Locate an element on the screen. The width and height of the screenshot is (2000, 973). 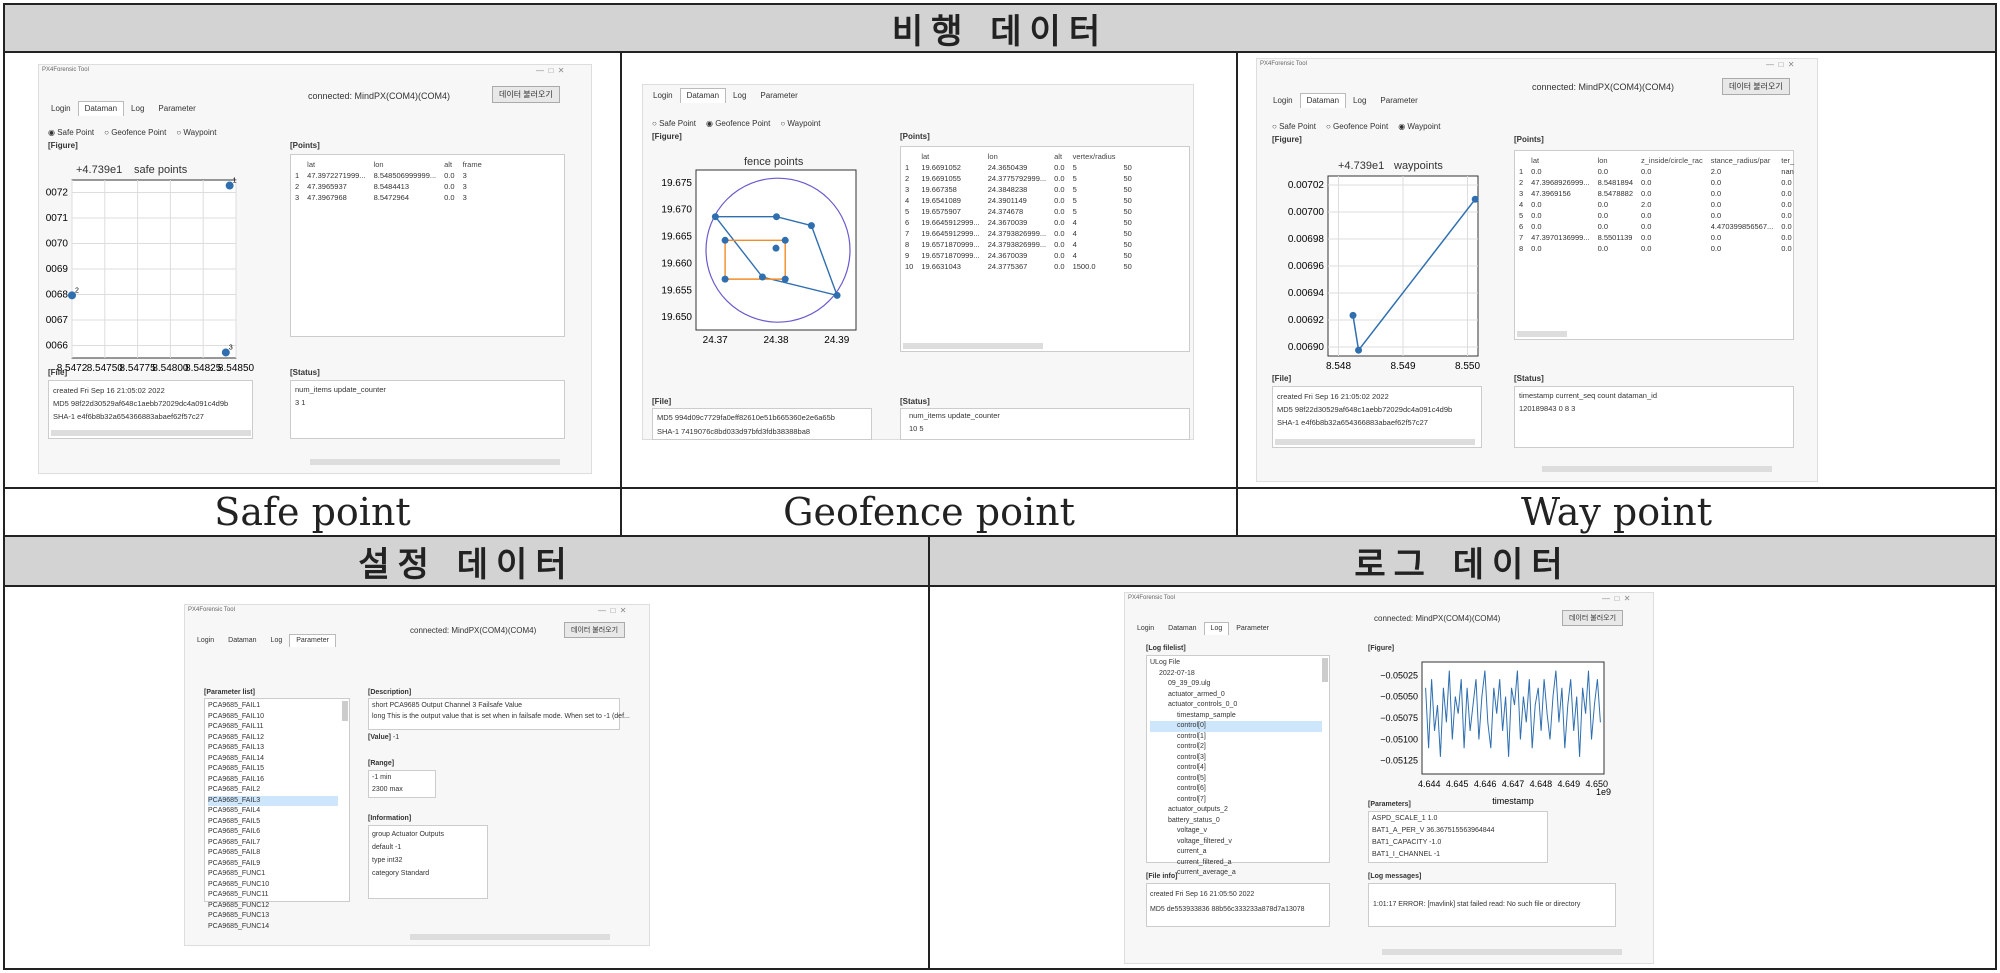
param-list-item: PCA9685_FAIL1 is located at coordinates (273, 706).